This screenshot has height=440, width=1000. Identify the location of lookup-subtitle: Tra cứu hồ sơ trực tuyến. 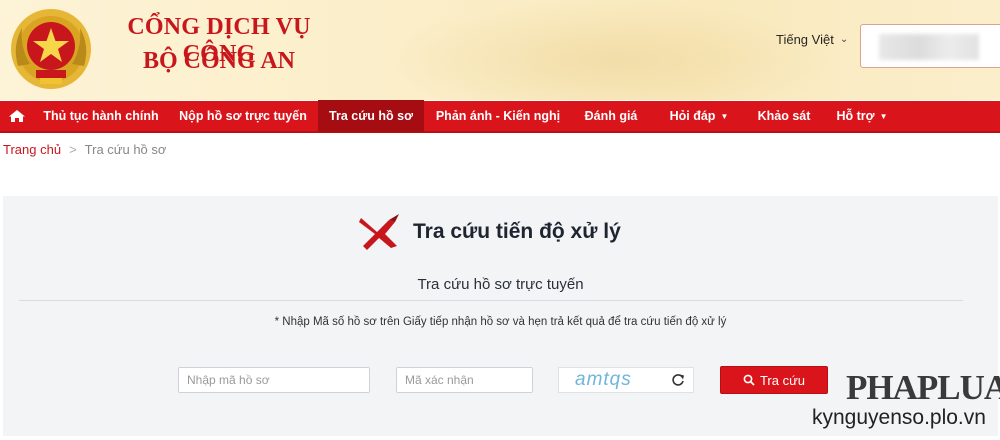
(500, 284).